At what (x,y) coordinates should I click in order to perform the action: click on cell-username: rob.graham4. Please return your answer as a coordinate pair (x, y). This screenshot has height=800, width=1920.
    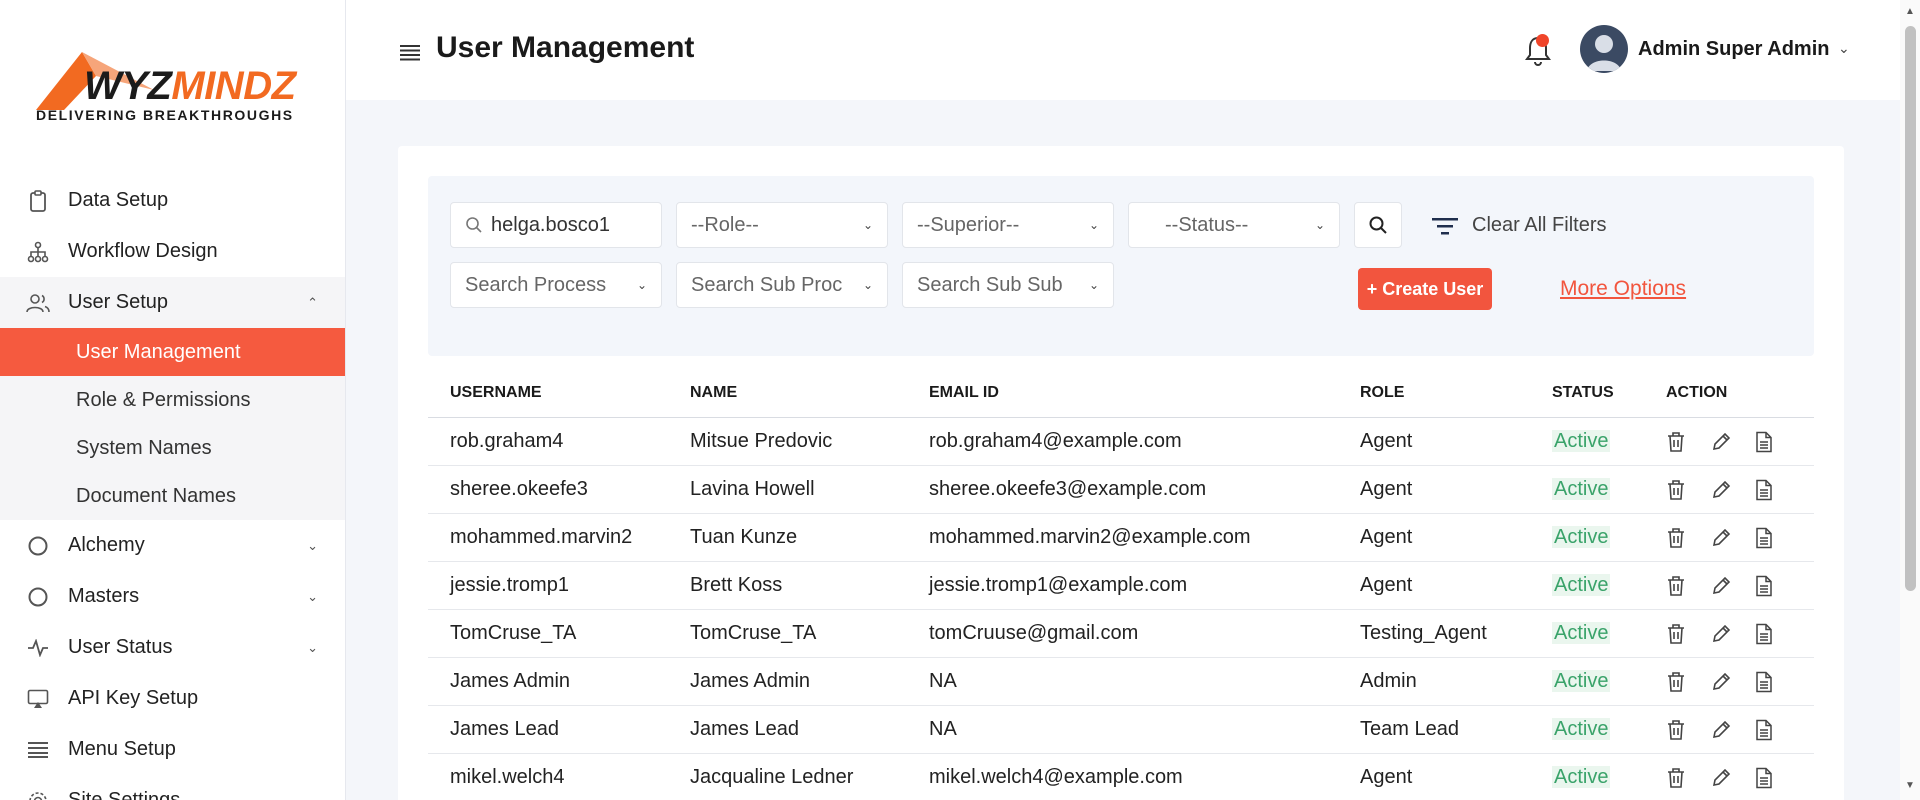
    Looking at the image, I should click on (507, 441).